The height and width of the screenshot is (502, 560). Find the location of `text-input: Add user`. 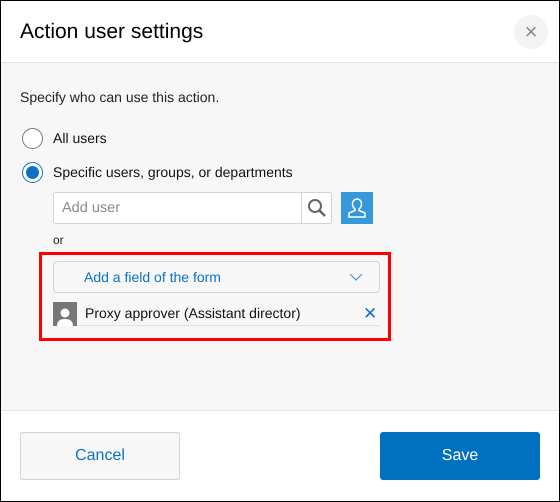

text-input: Add user is located at coordinates (177, 208).